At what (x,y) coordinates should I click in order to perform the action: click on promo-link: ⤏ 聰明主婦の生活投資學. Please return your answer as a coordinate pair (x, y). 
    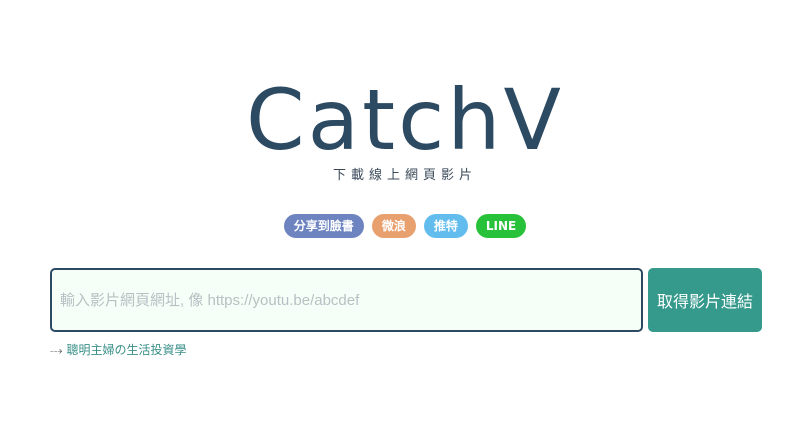
    Looking at the image, I should click on (118, 349).